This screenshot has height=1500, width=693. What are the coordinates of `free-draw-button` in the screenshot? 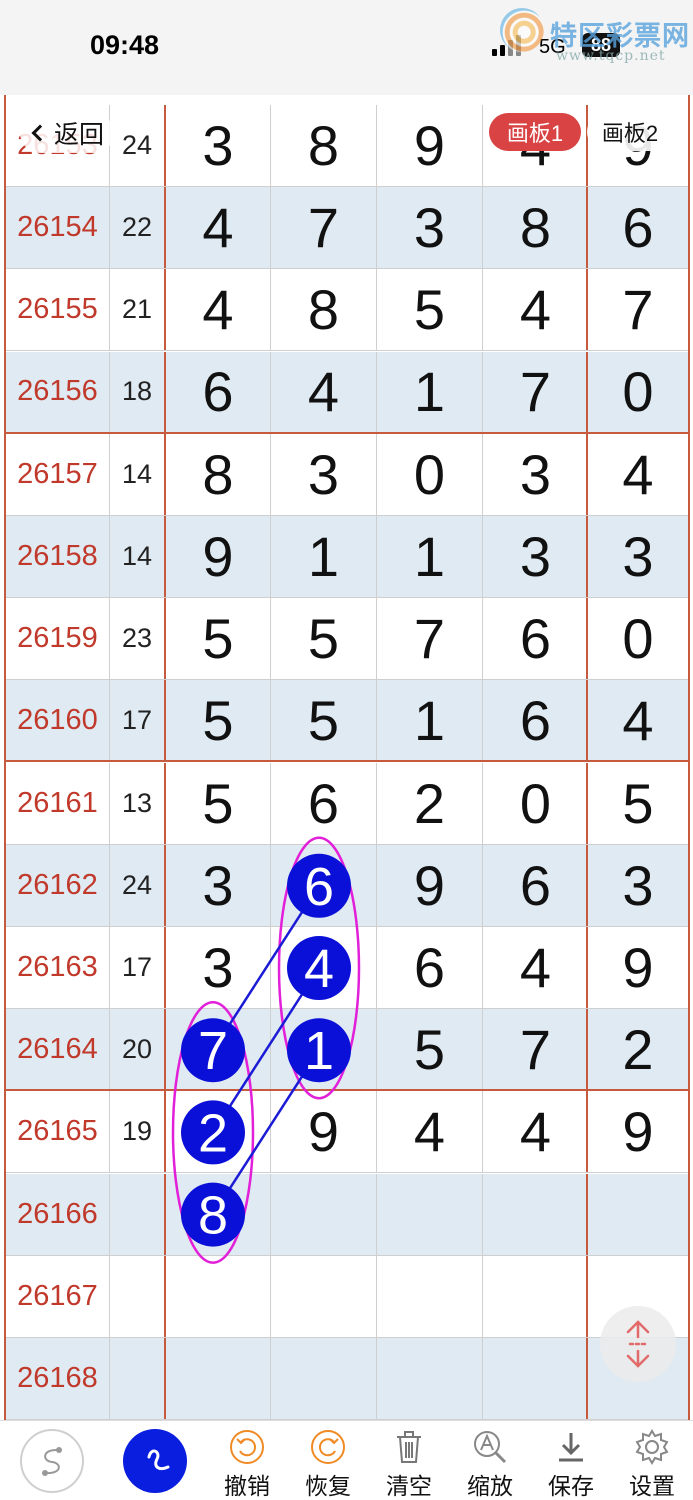 It's located at (155, 1461).